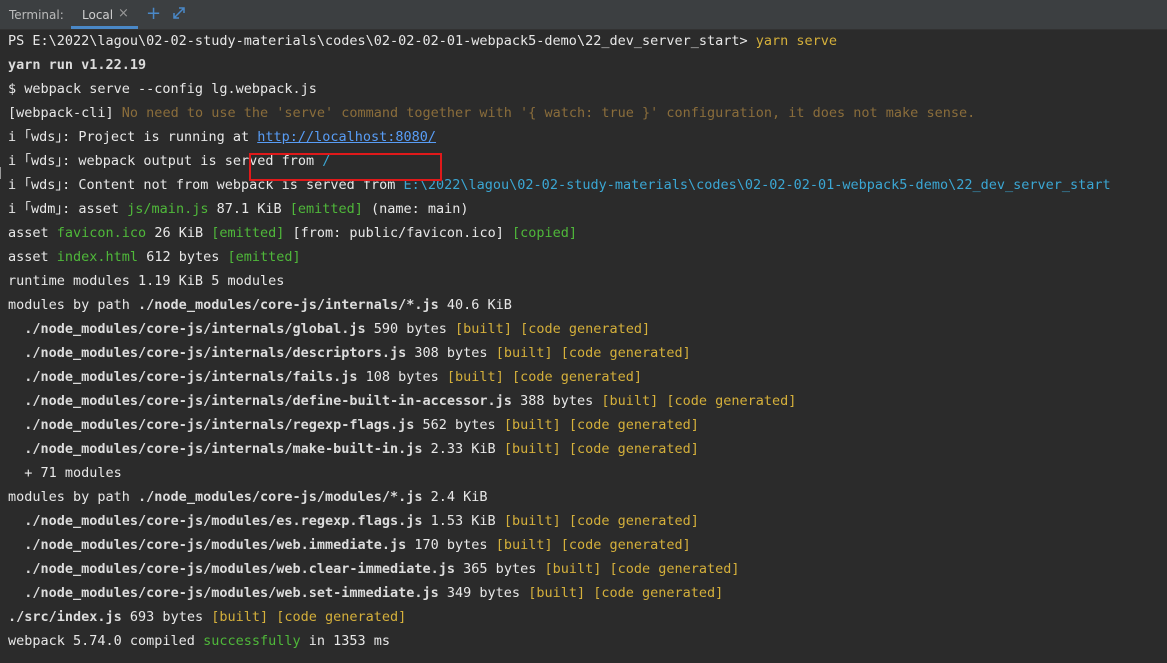 Image resolution: width=1167 pixels, height=663 pixels. I want to click on tab-local: Local ×, so click(104, 14).